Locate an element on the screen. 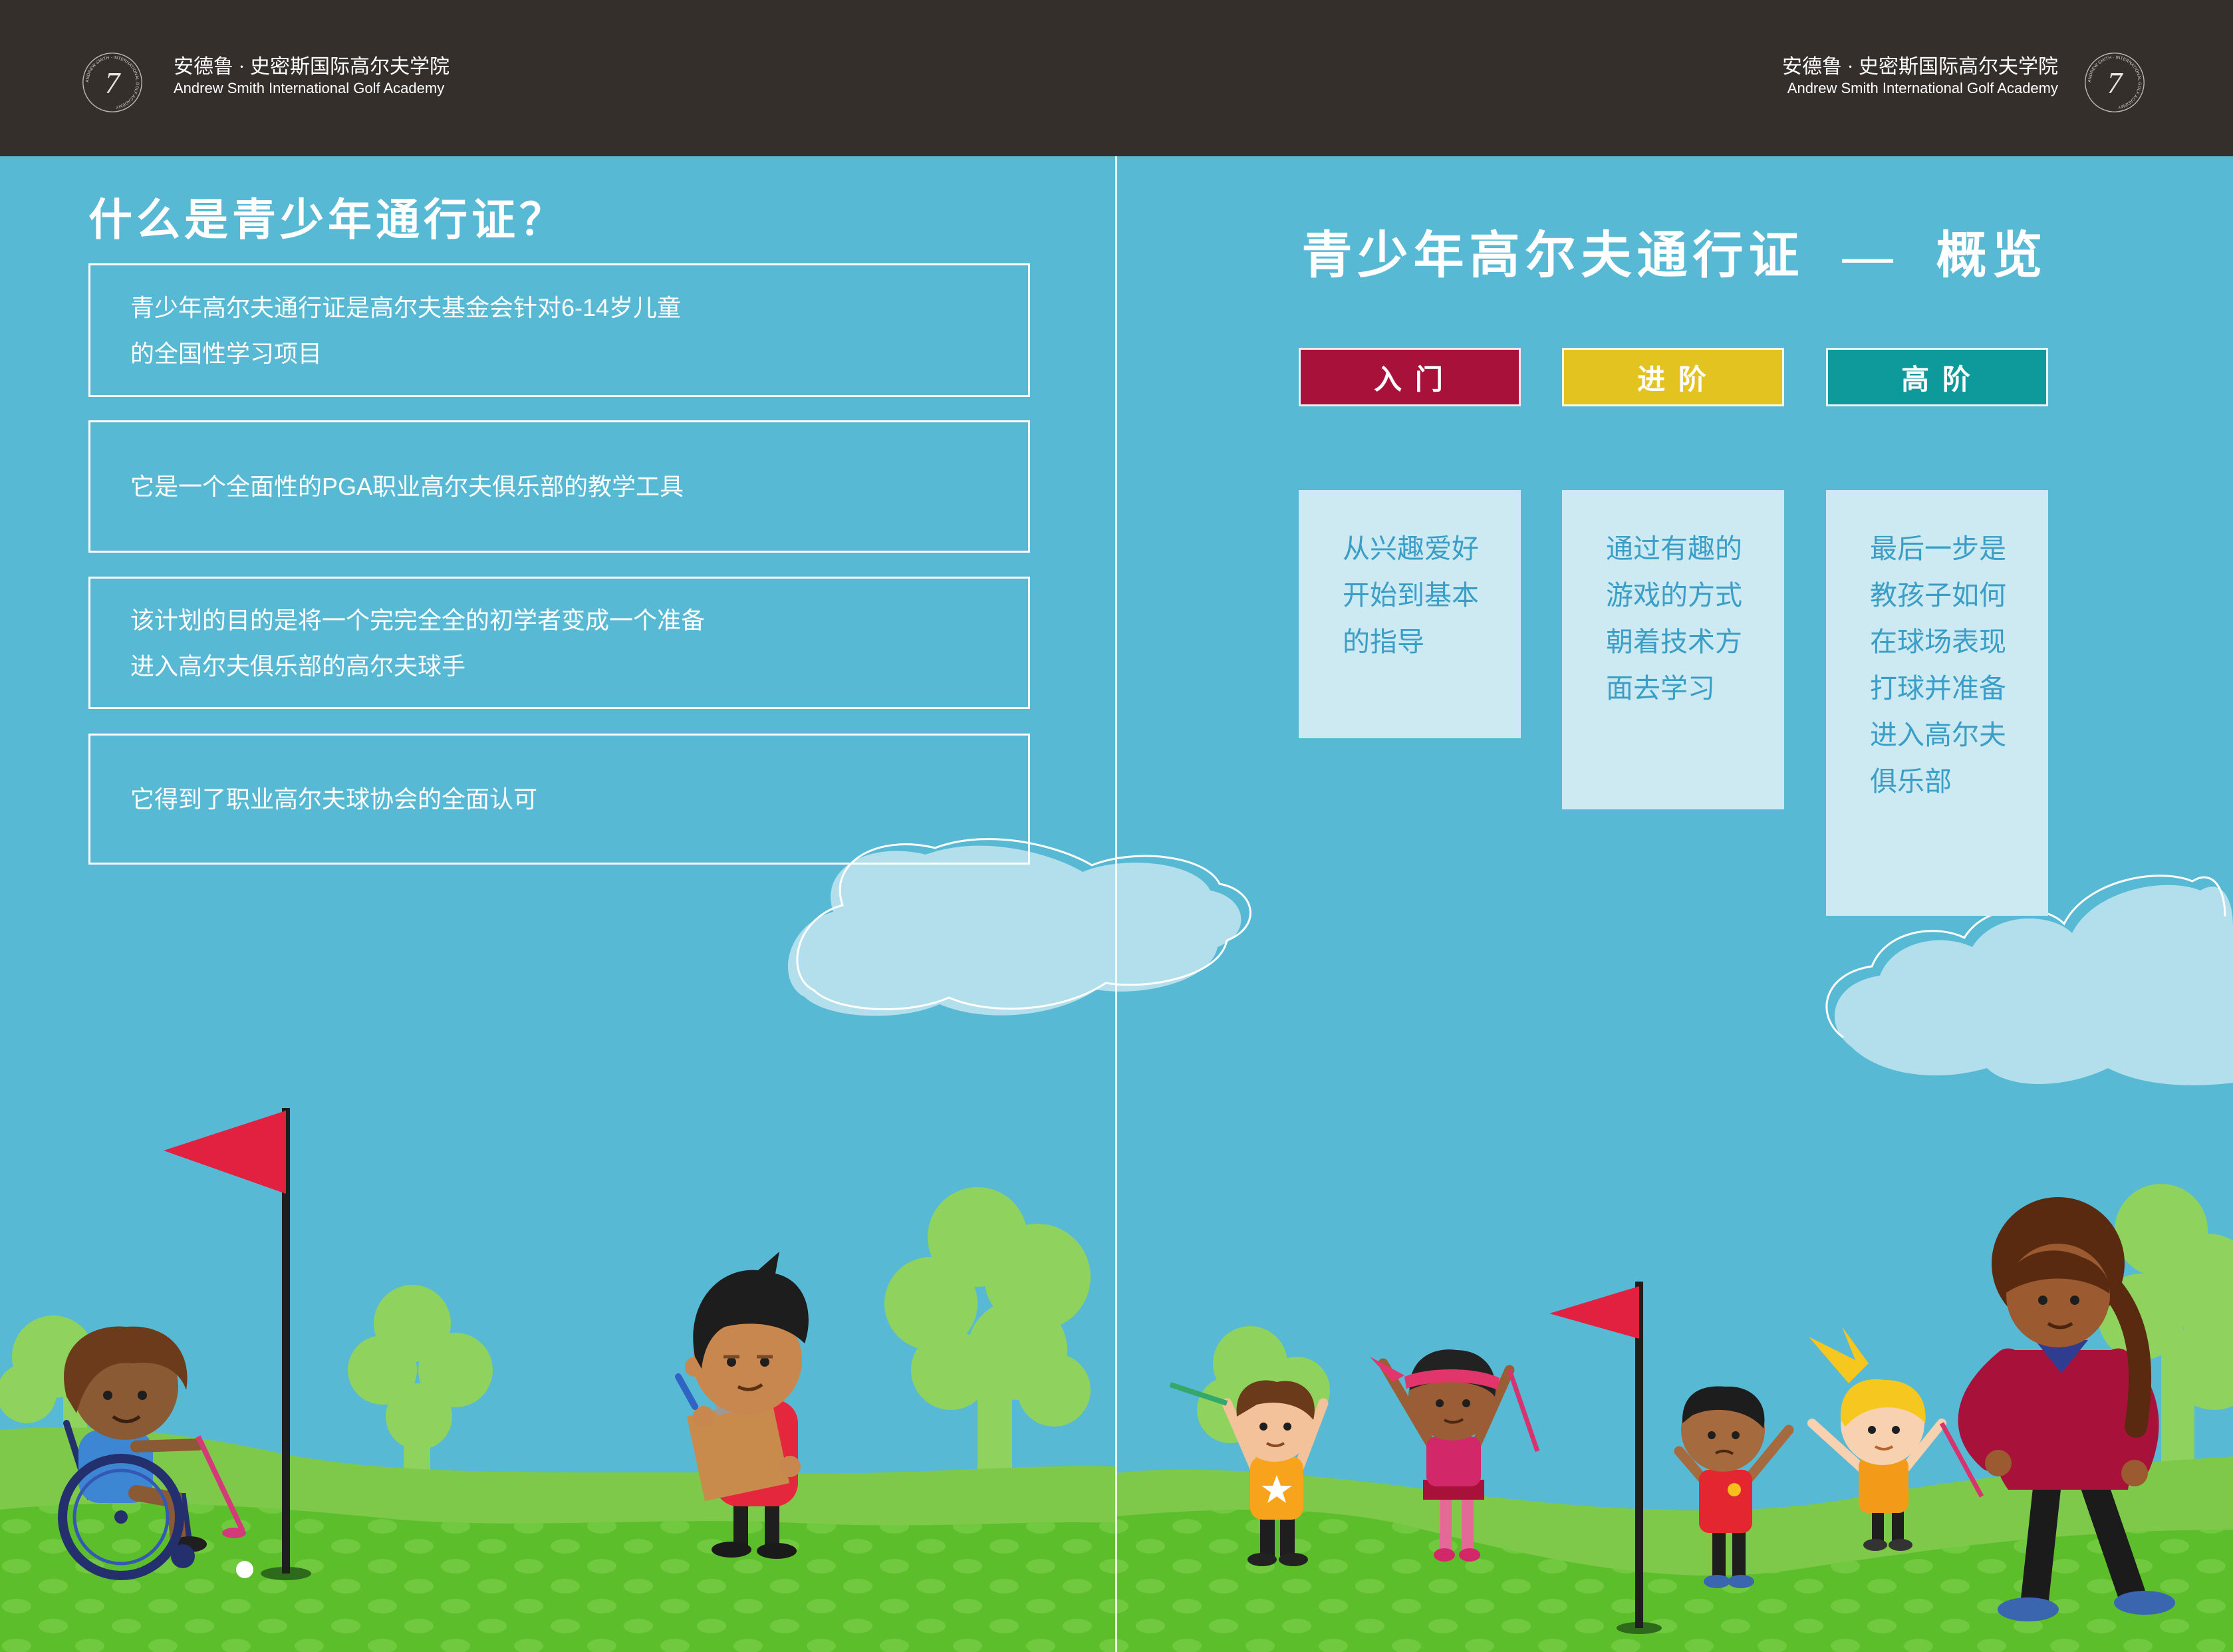  info-box-2: 它是一个全面性的PGA职业高尔夫俱乐部的教学工具 is located at coordinates (559, 486).